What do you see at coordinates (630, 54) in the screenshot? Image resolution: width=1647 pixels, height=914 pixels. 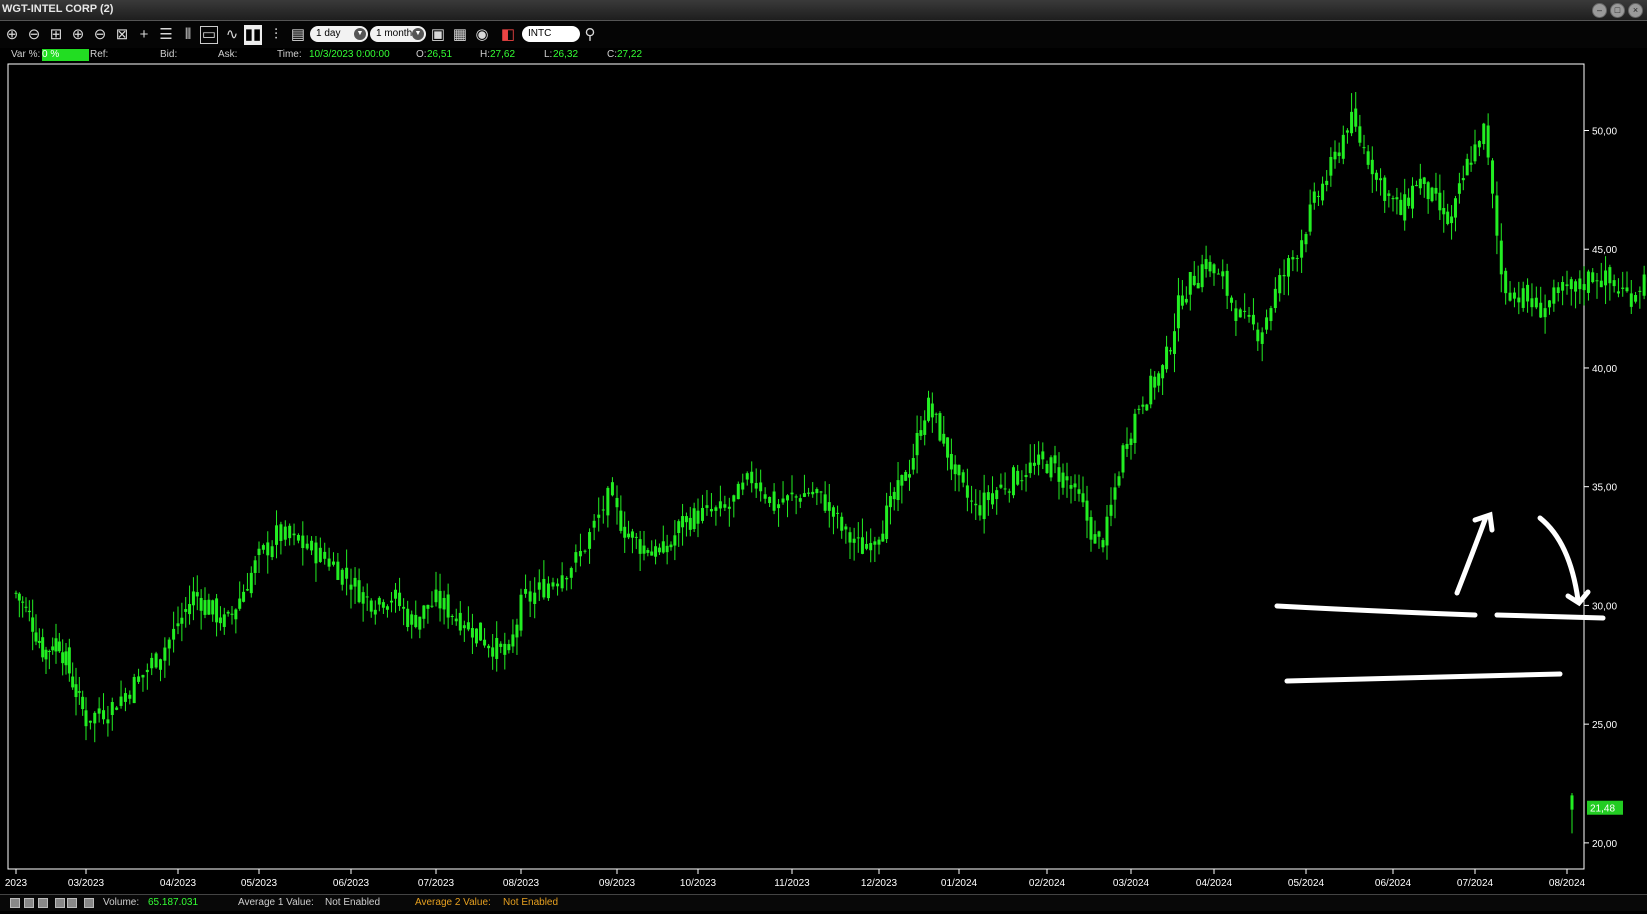 I see `close-value: 27,22` at bounding box center [630, 54].